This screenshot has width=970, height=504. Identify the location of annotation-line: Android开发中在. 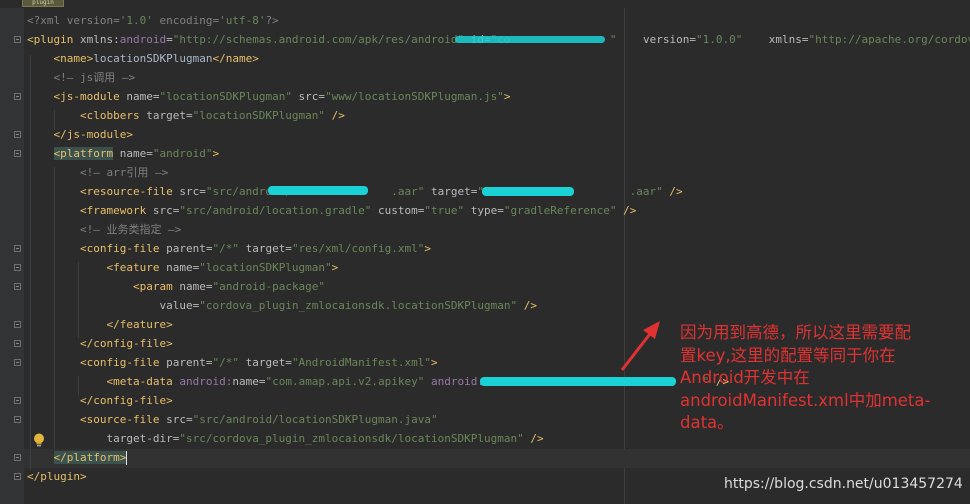
(745, 377).